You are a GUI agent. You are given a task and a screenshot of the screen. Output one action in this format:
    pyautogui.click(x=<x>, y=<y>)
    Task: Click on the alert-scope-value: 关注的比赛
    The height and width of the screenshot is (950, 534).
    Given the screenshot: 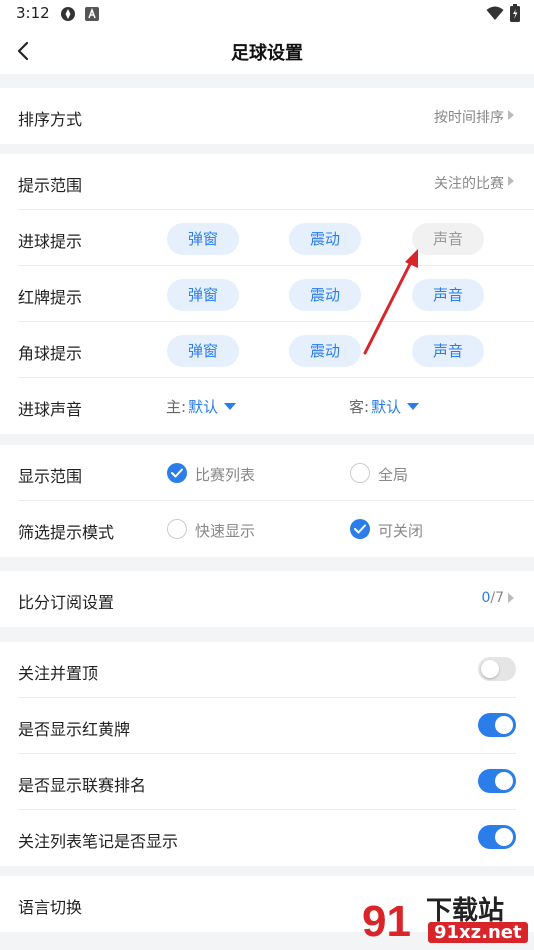 What is the action you would take?
    pyautogui.click(x=469, y=184)
    